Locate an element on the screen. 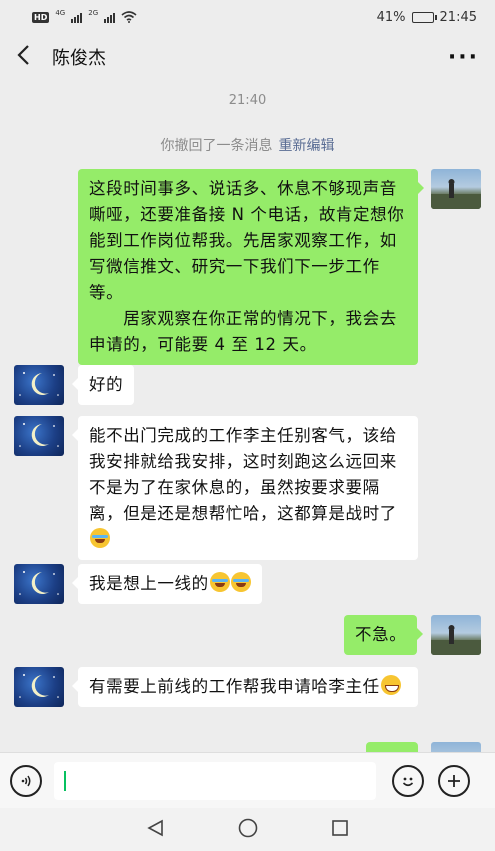 The width and height of the screenshot is (495, 851). grin-emoji-icon is located at coordinates (390, 685).